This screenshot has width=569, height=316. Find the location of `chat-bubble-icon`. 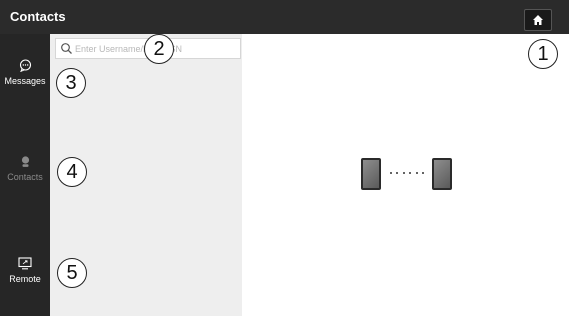

chat-bubble-icon is located at coordinates (25, 65).